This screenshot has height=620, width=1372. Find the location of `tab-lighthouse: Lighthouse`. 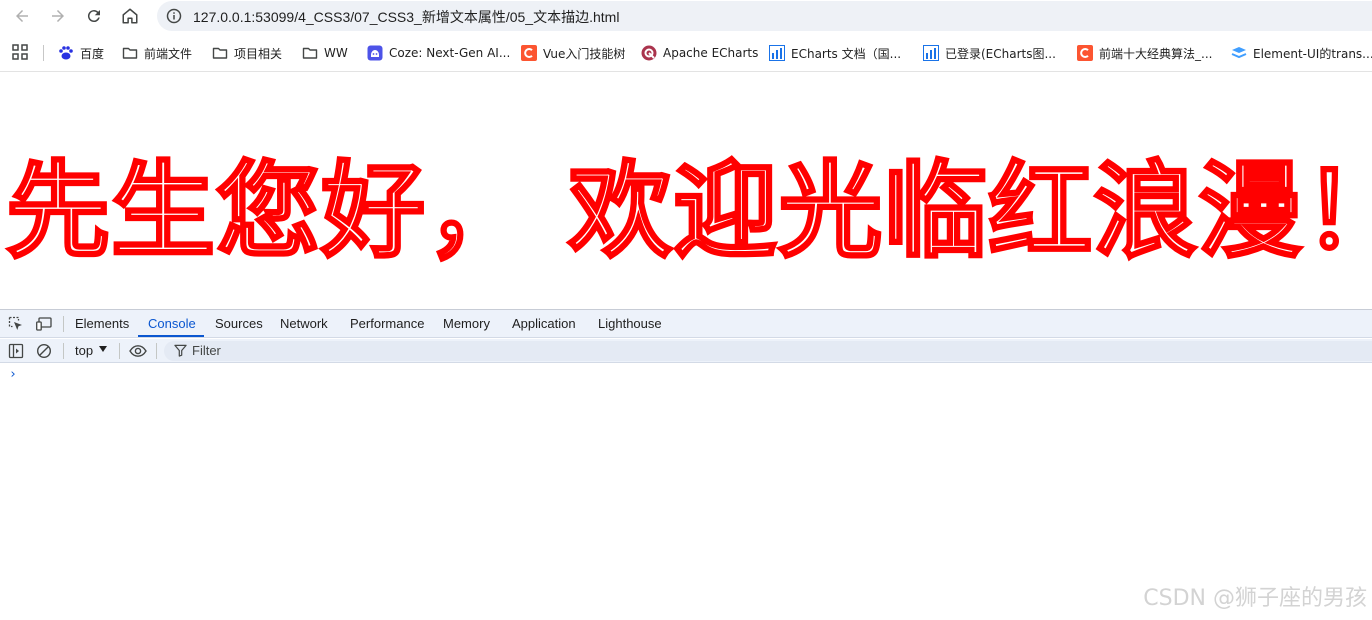

tab-lighthouse: Lighthouse is located at coordinates (630, 323).